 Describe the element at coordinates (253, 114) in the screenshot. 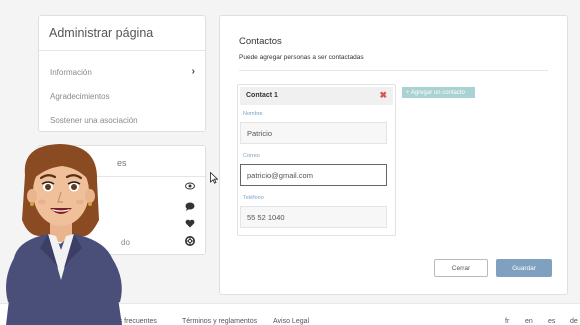

I see `name-label: Nombre` at that location.